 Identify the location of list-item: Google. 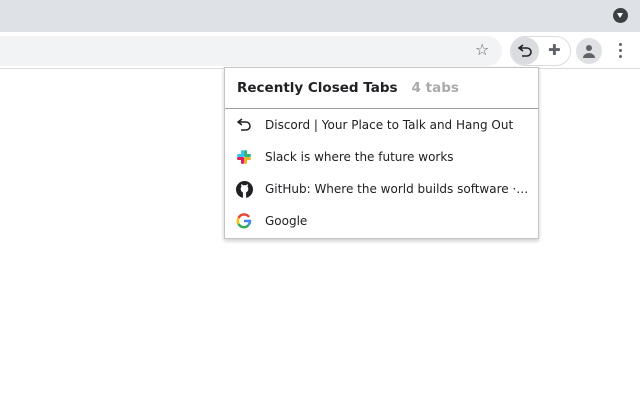
(381, 221).